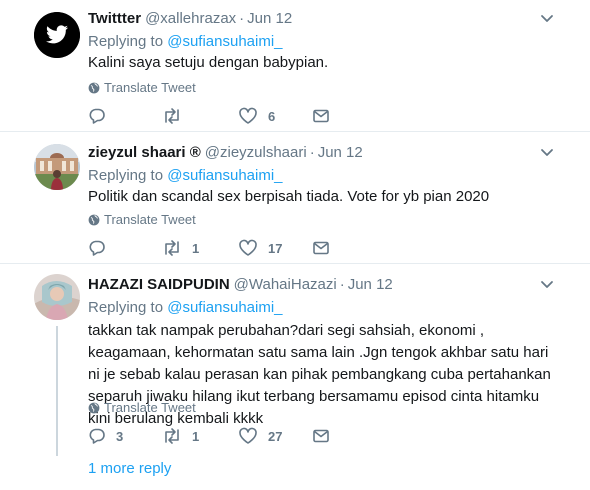  Describe the element at coordinates (105, 436) in the screenshot. I see `reply-button: 3` at that location.